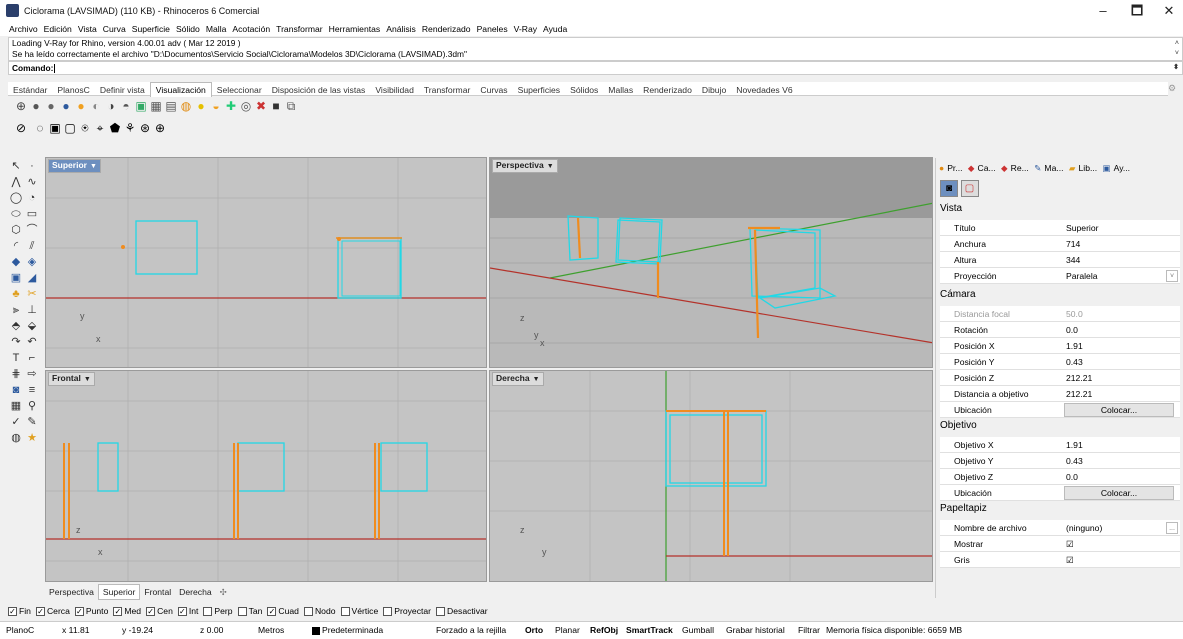  Describe the element at coordinates (71, 592) in the screenshot. I see `view-tab-perspectiva: Perspectiva` at that location.